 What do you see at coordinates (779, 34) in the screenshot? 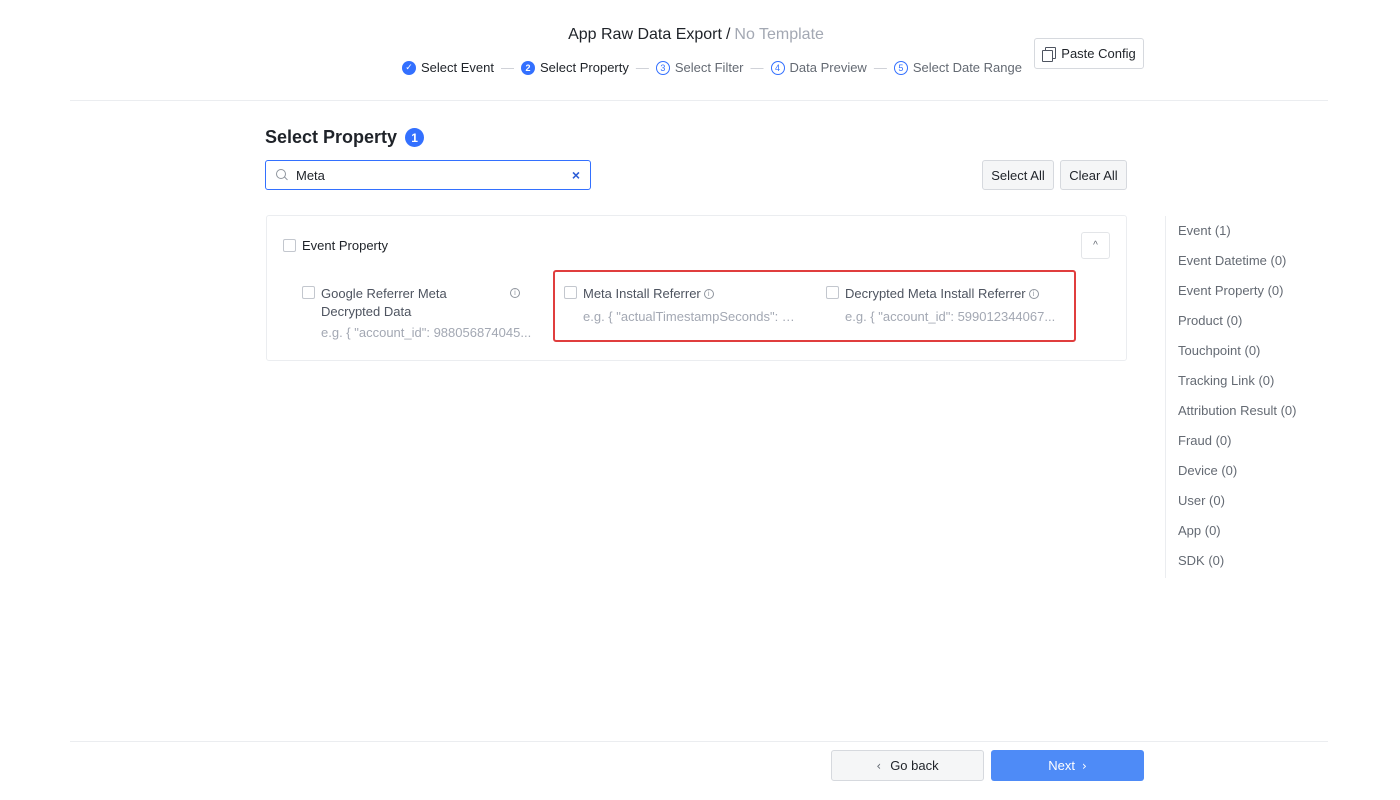
I see `template-name: No Template` at bounding box center [779, 34].